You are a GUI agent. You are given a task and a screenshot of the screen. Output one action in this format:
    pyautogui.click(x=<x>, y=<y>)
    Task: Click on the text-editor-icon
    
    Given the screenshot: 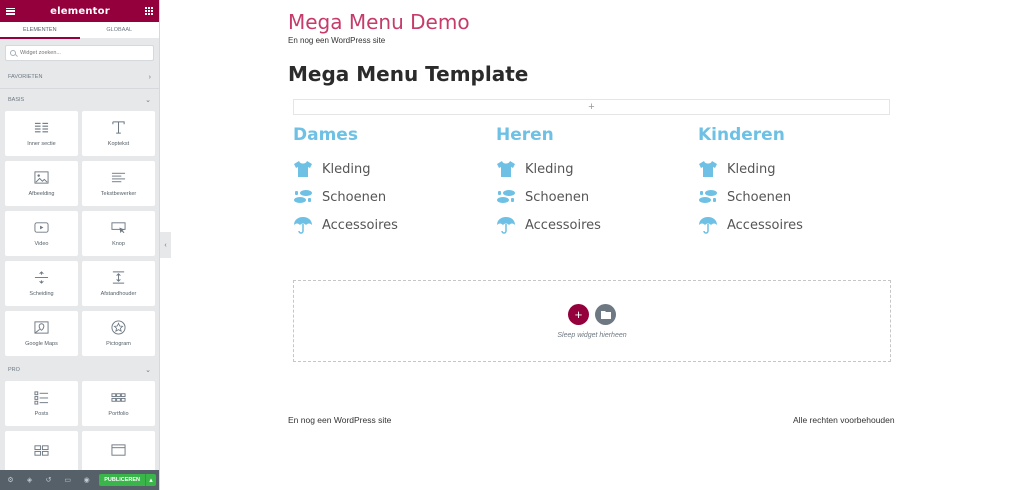 What is the action you would take?
    pyautogui.click(x=118, y=177)
    